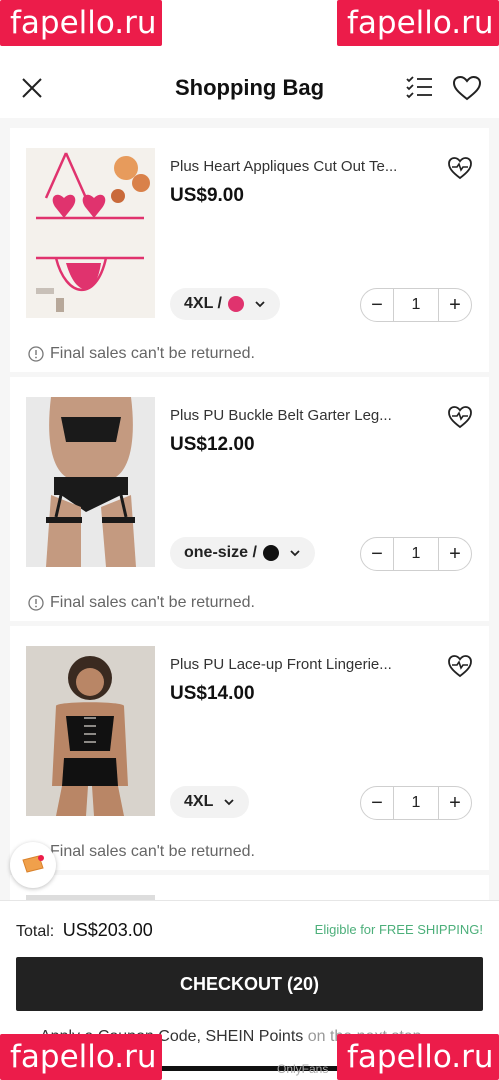 The width and height of the screenshot is (499, 1080). Describe the element at coordinates (207, 195) in the screenshot. I see `product-price: US$9.00` at that location.